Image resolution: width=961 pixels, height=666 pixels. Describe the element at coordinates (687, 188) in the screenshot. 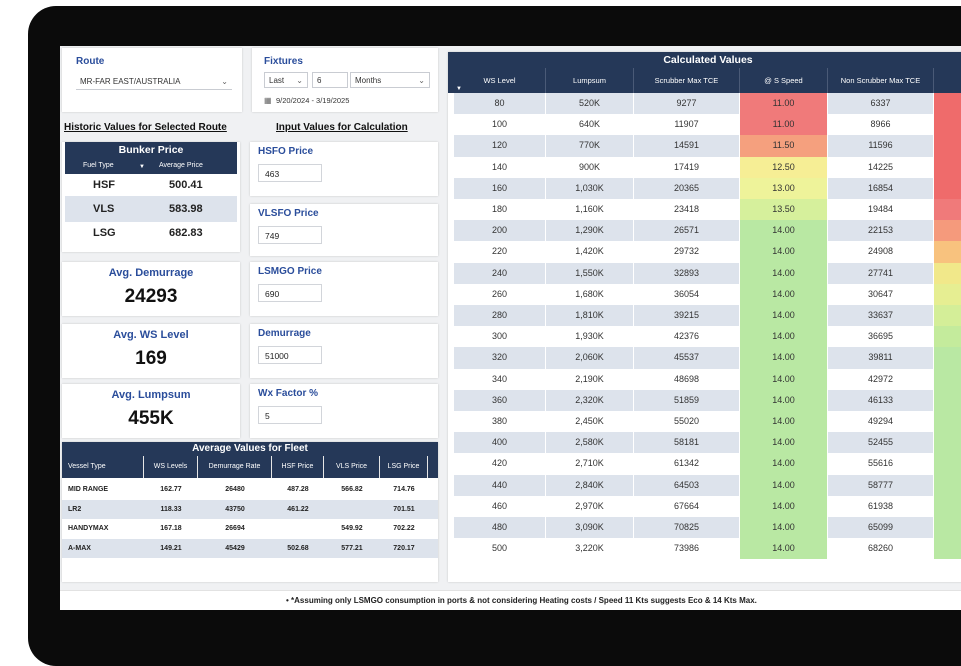

I see `calc-cell-scr: 20365` at that location.